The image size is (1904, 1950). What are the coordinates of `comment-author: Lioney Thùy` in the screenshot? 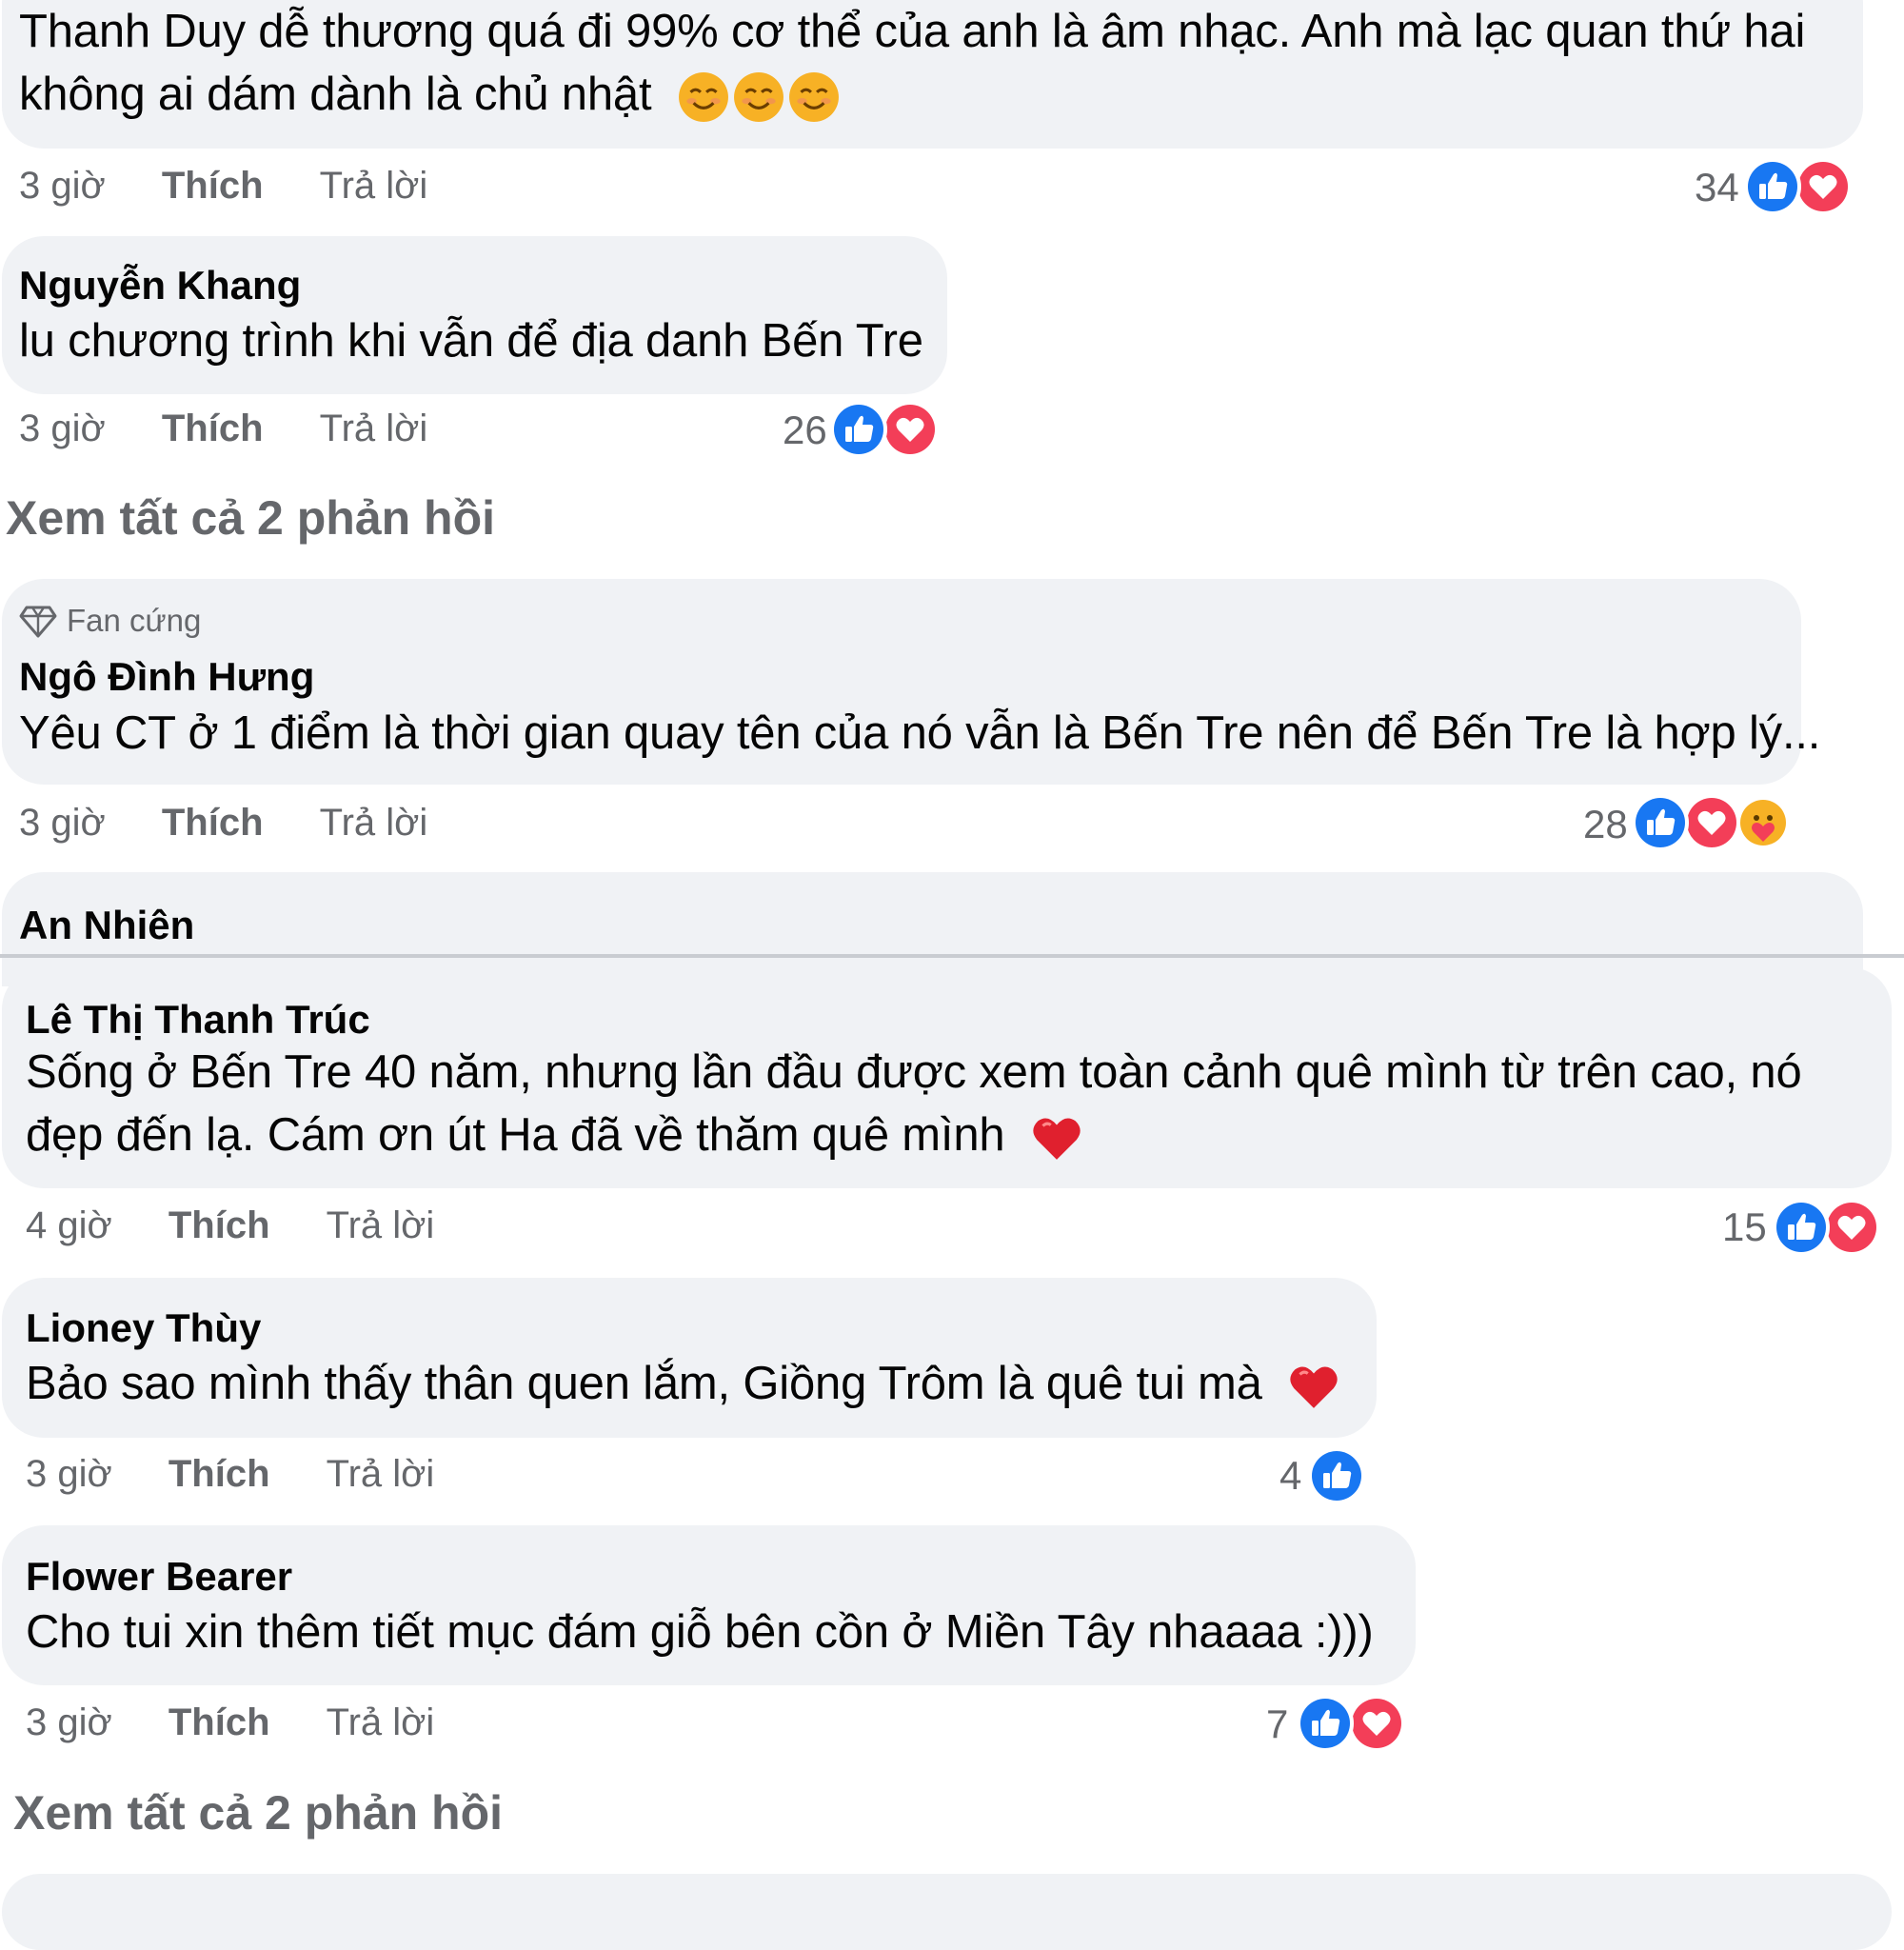 It's located at (143, 1328).